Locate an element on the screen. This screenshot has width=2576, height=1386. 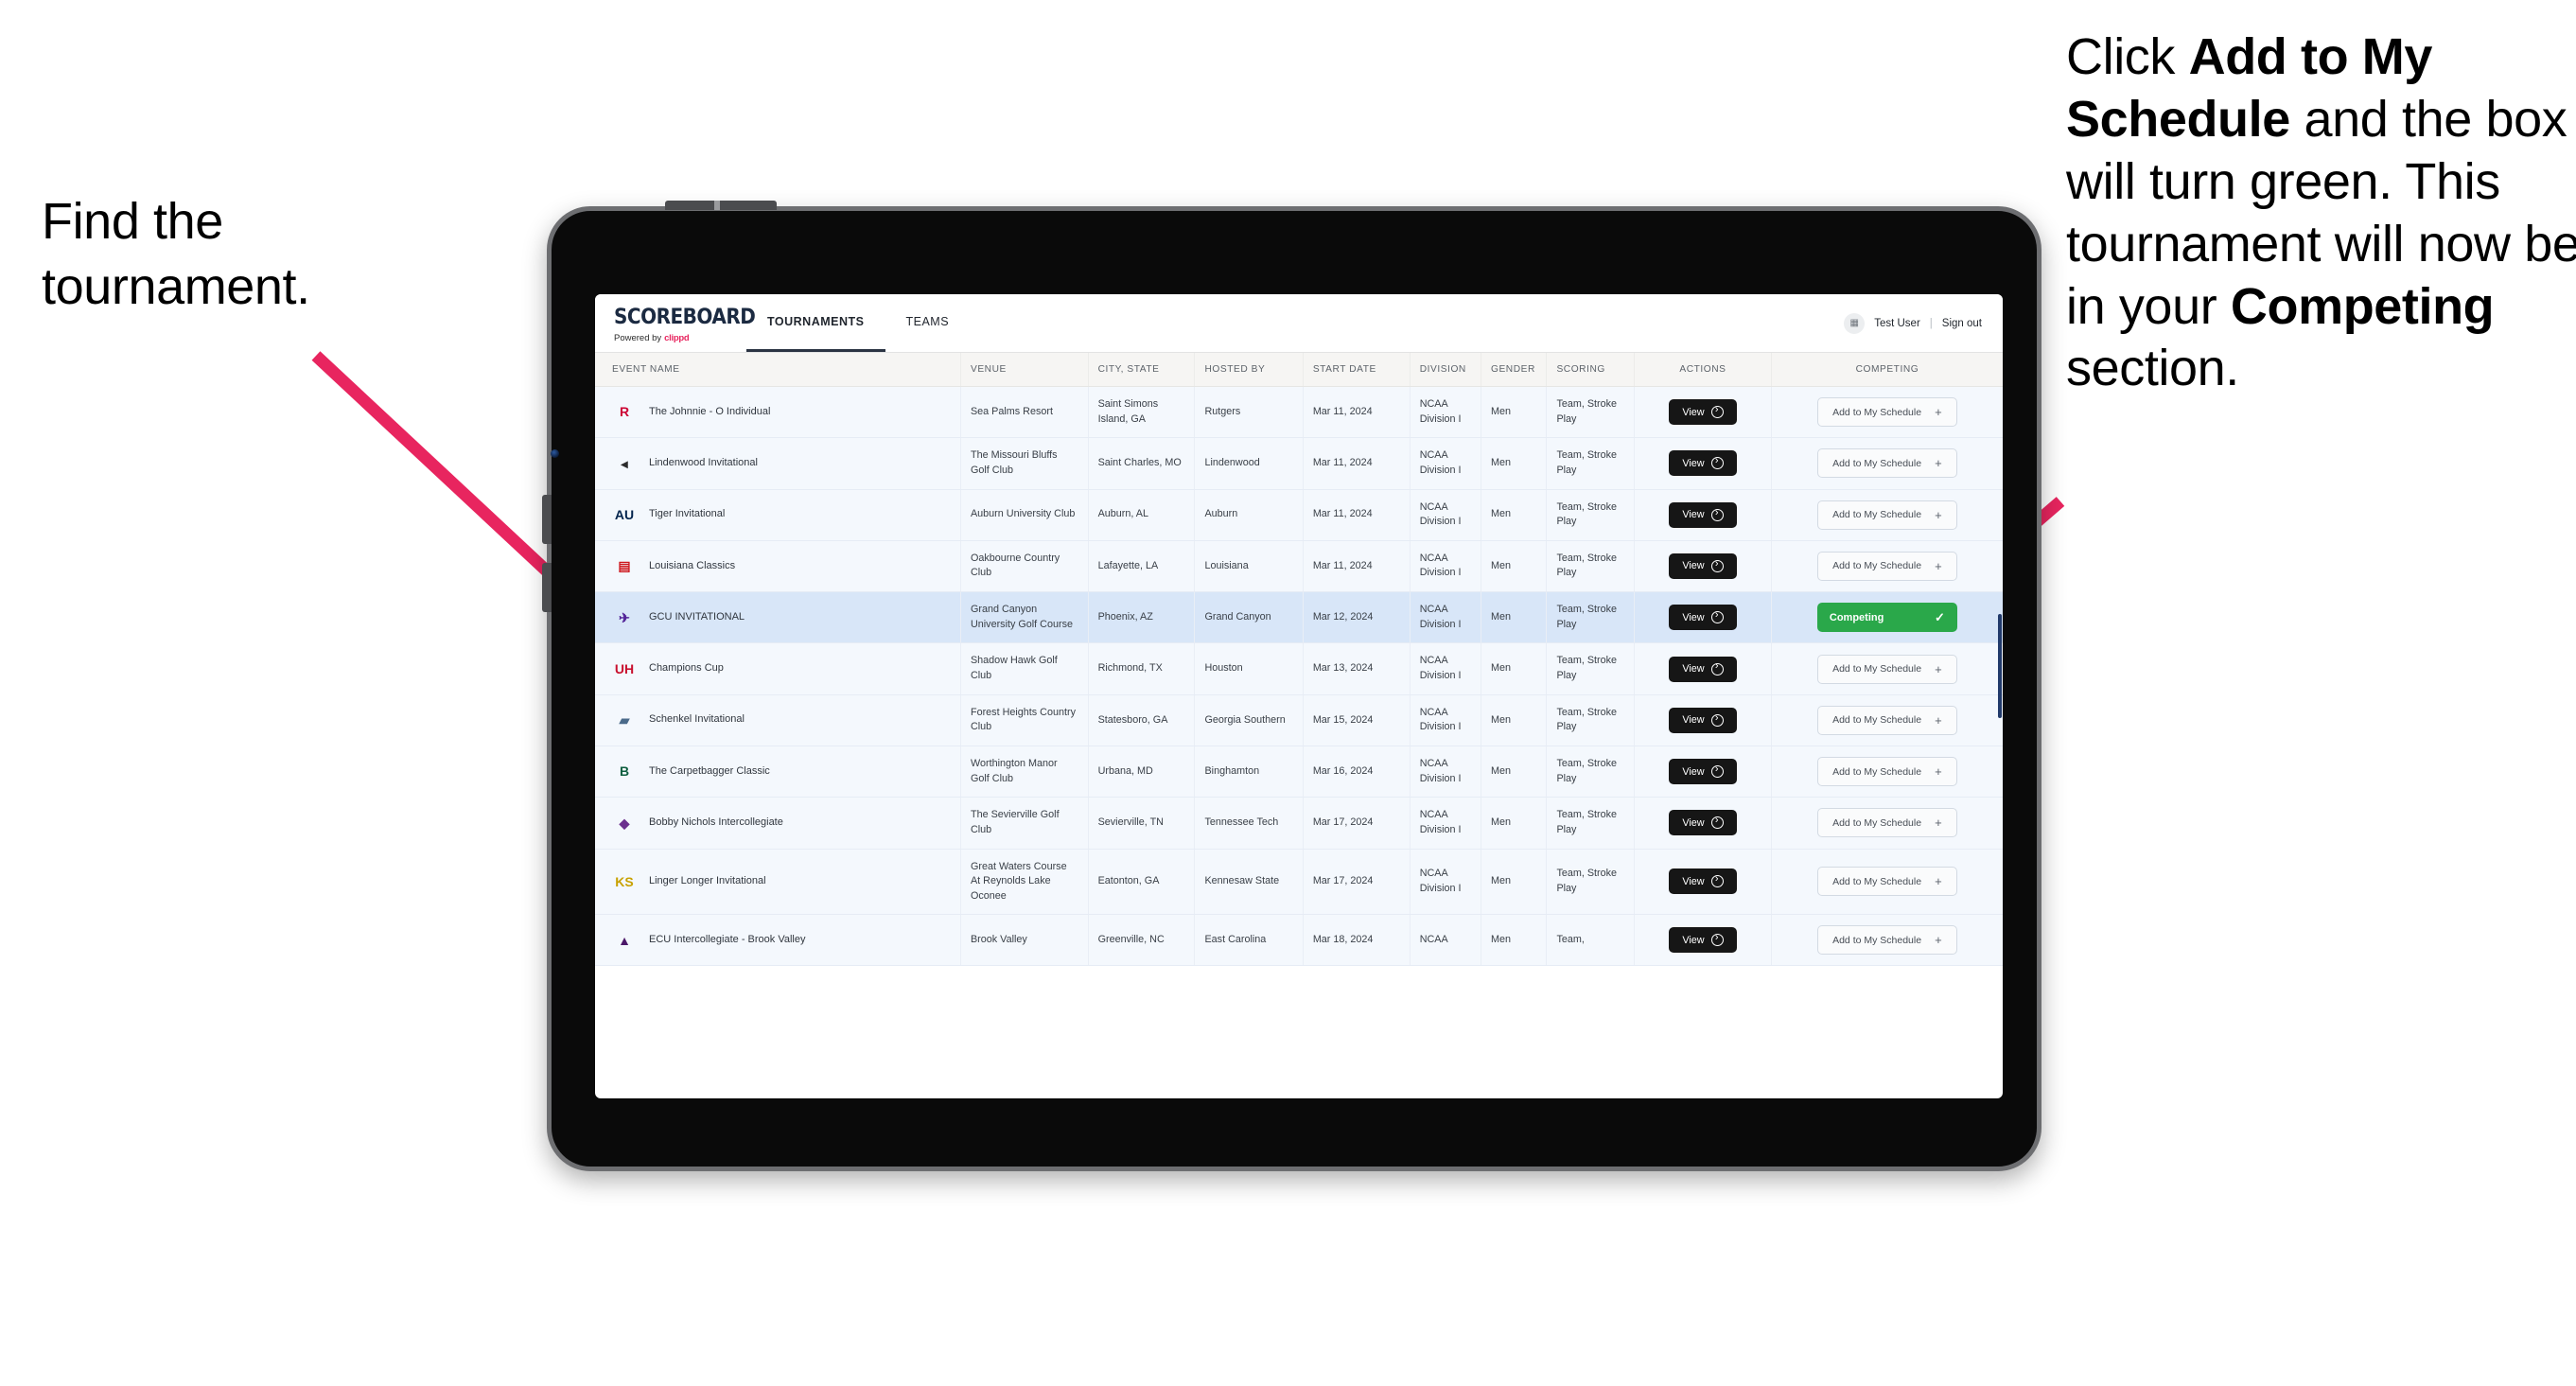
col-division: DIVISION is located at coordinates (1445, 370).